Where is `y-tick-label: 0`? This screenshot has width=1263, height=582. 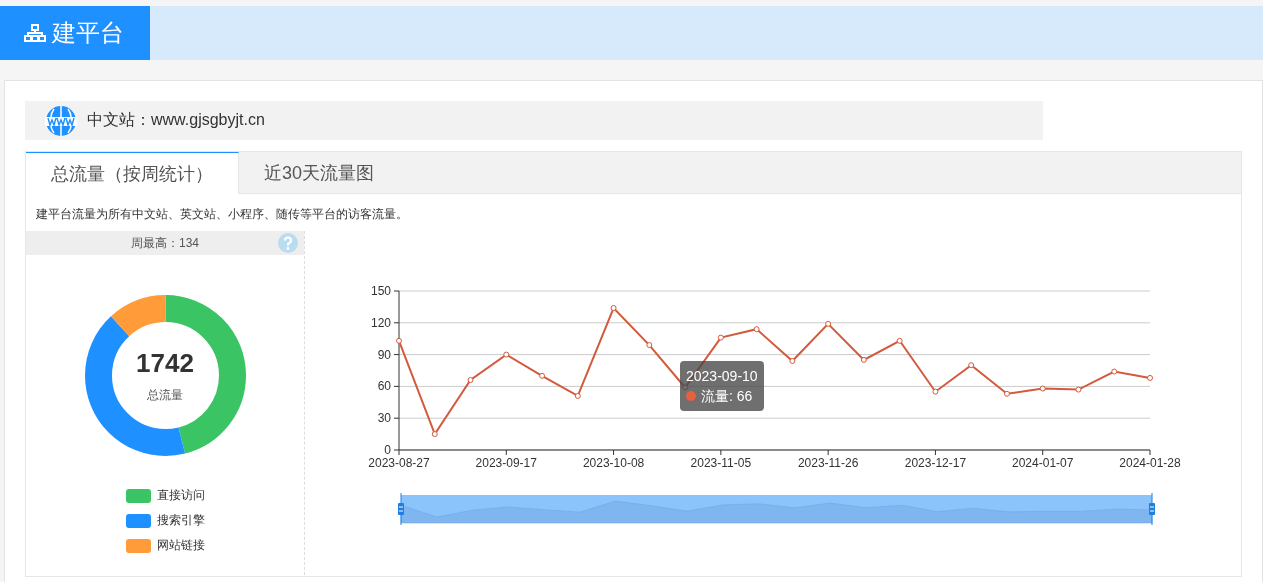
y-tick-label: 0 is located at coordinates (387, 450).